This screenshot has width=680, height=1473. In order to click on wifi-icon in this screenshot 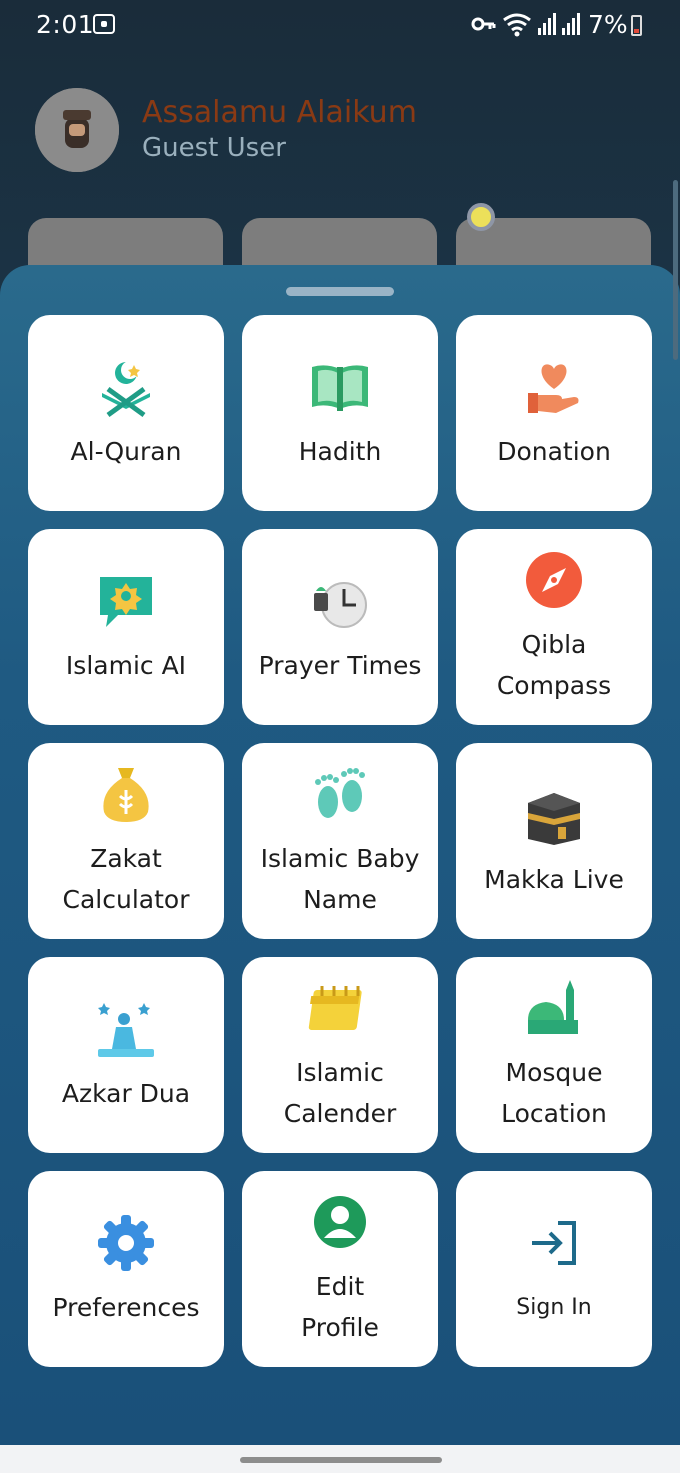, I will do `click(517, 25)`.